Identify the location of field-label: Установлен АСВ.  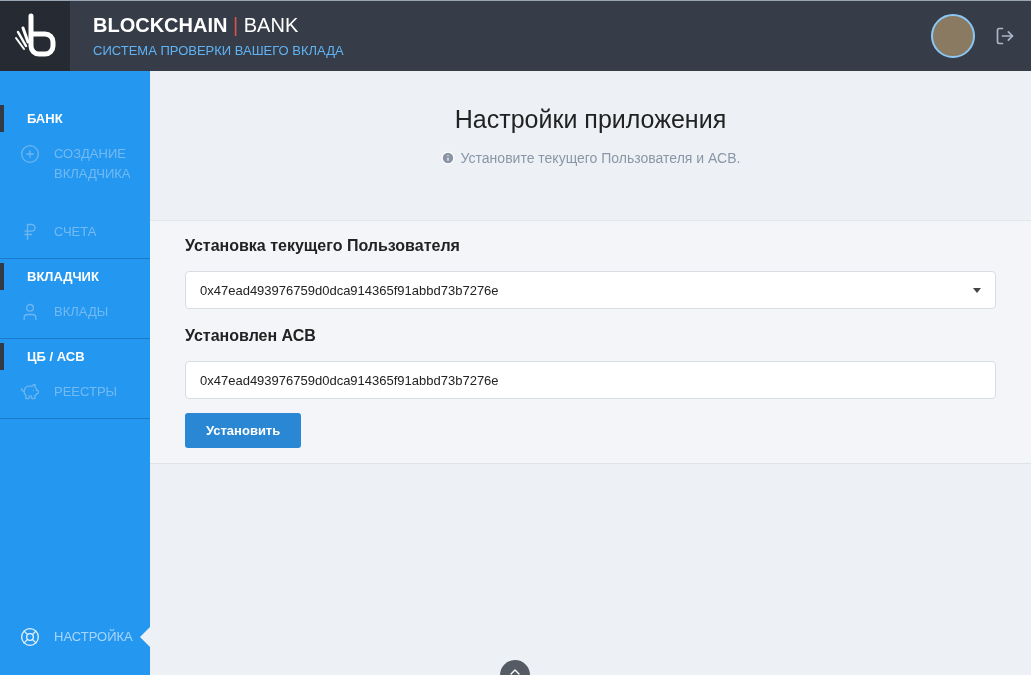
(251, 336).